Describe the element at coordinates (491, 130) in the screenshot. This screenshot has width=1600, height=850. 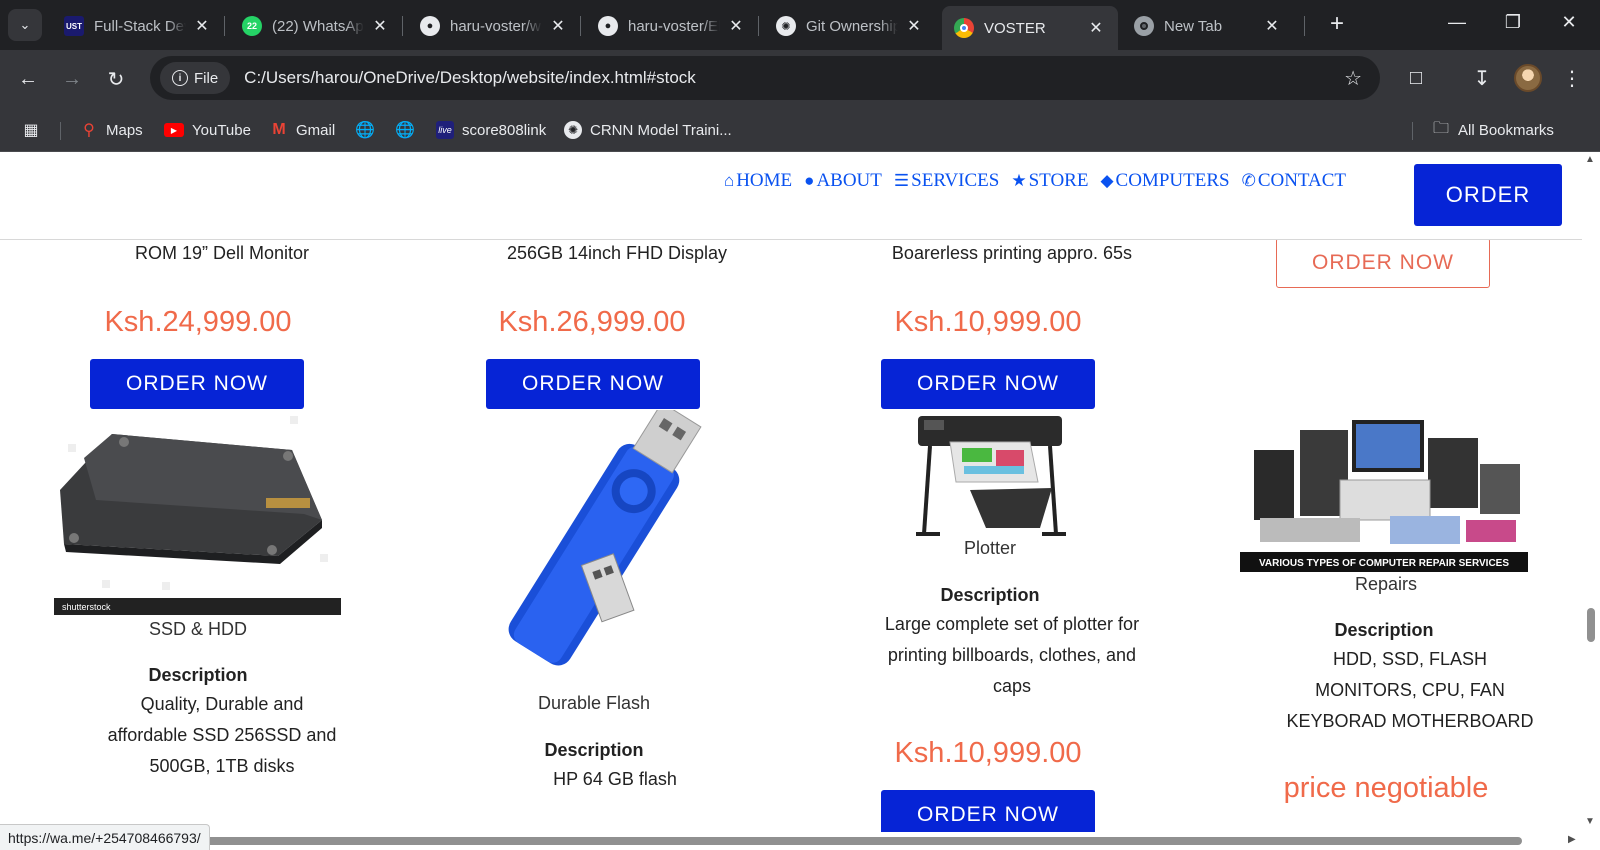
I see `bookmark-score808link: live score808link` at that location.